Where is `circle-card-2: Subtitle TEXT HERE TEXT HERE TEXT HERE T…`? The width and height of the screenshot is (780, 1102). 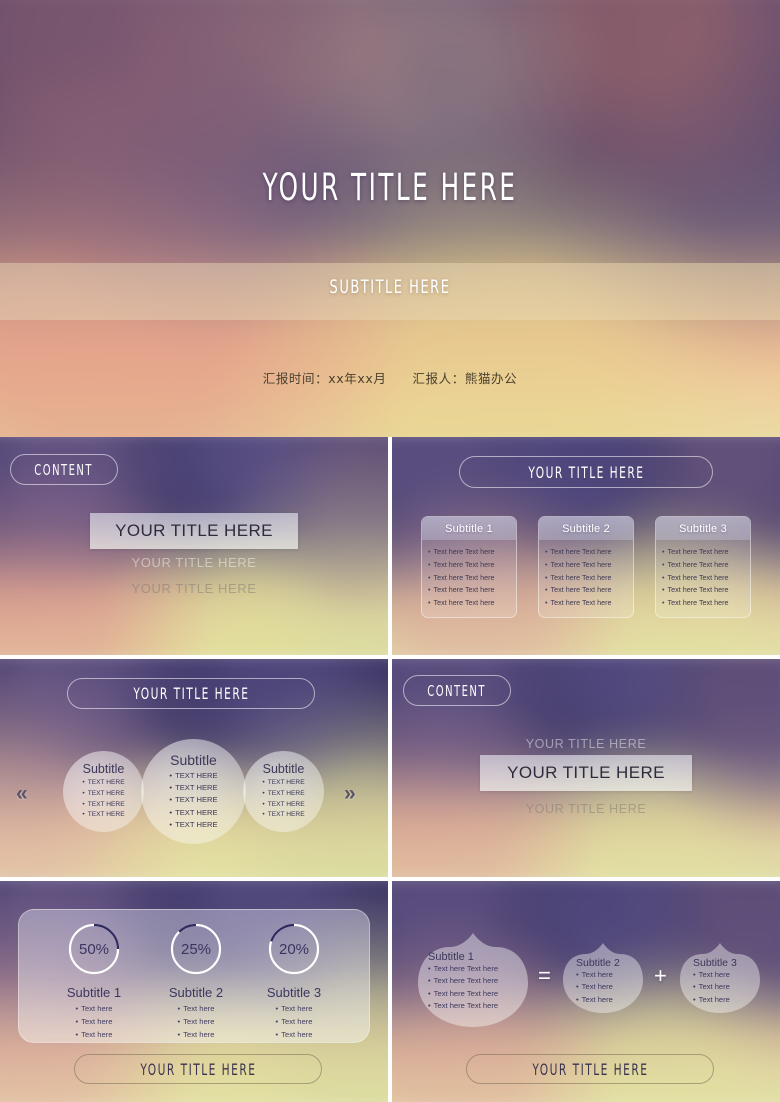
circle-card-2: Subtitle TEXT HERE TEXT HERE TEXT HERE T… is located at coordinates (193, 791).